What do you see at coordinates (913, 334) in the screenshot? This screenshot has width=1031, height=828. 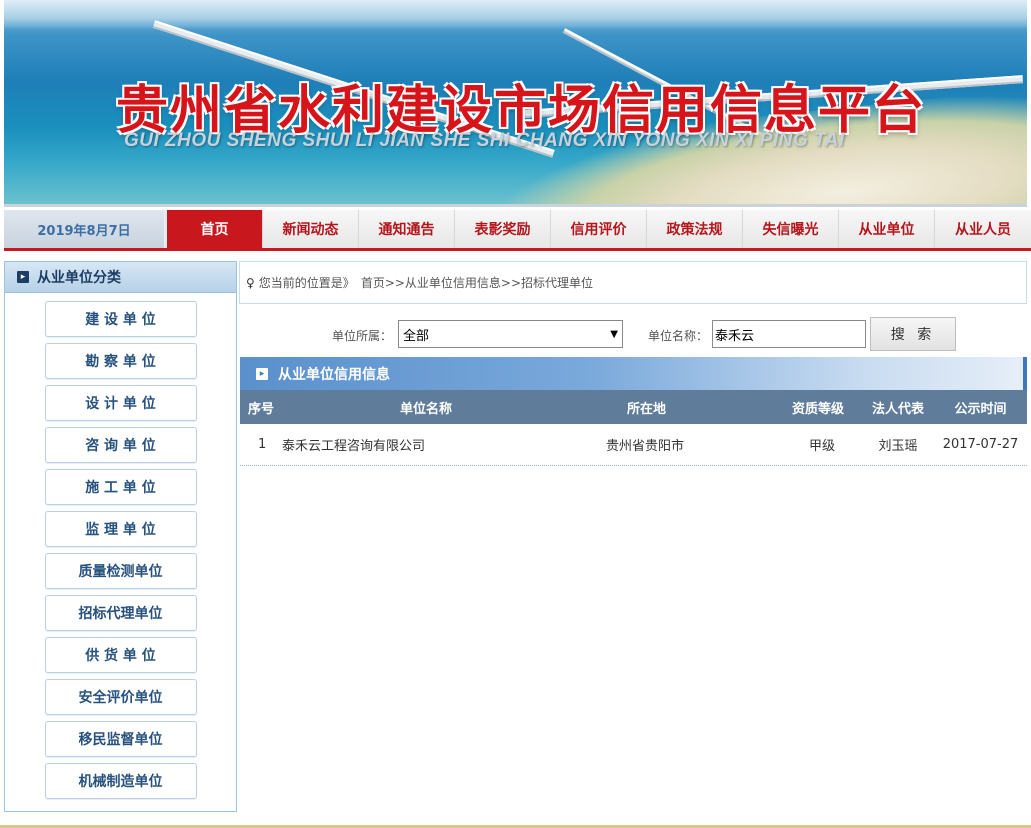 I see `search-button: 搜 索` at bounding box center [913, 334].